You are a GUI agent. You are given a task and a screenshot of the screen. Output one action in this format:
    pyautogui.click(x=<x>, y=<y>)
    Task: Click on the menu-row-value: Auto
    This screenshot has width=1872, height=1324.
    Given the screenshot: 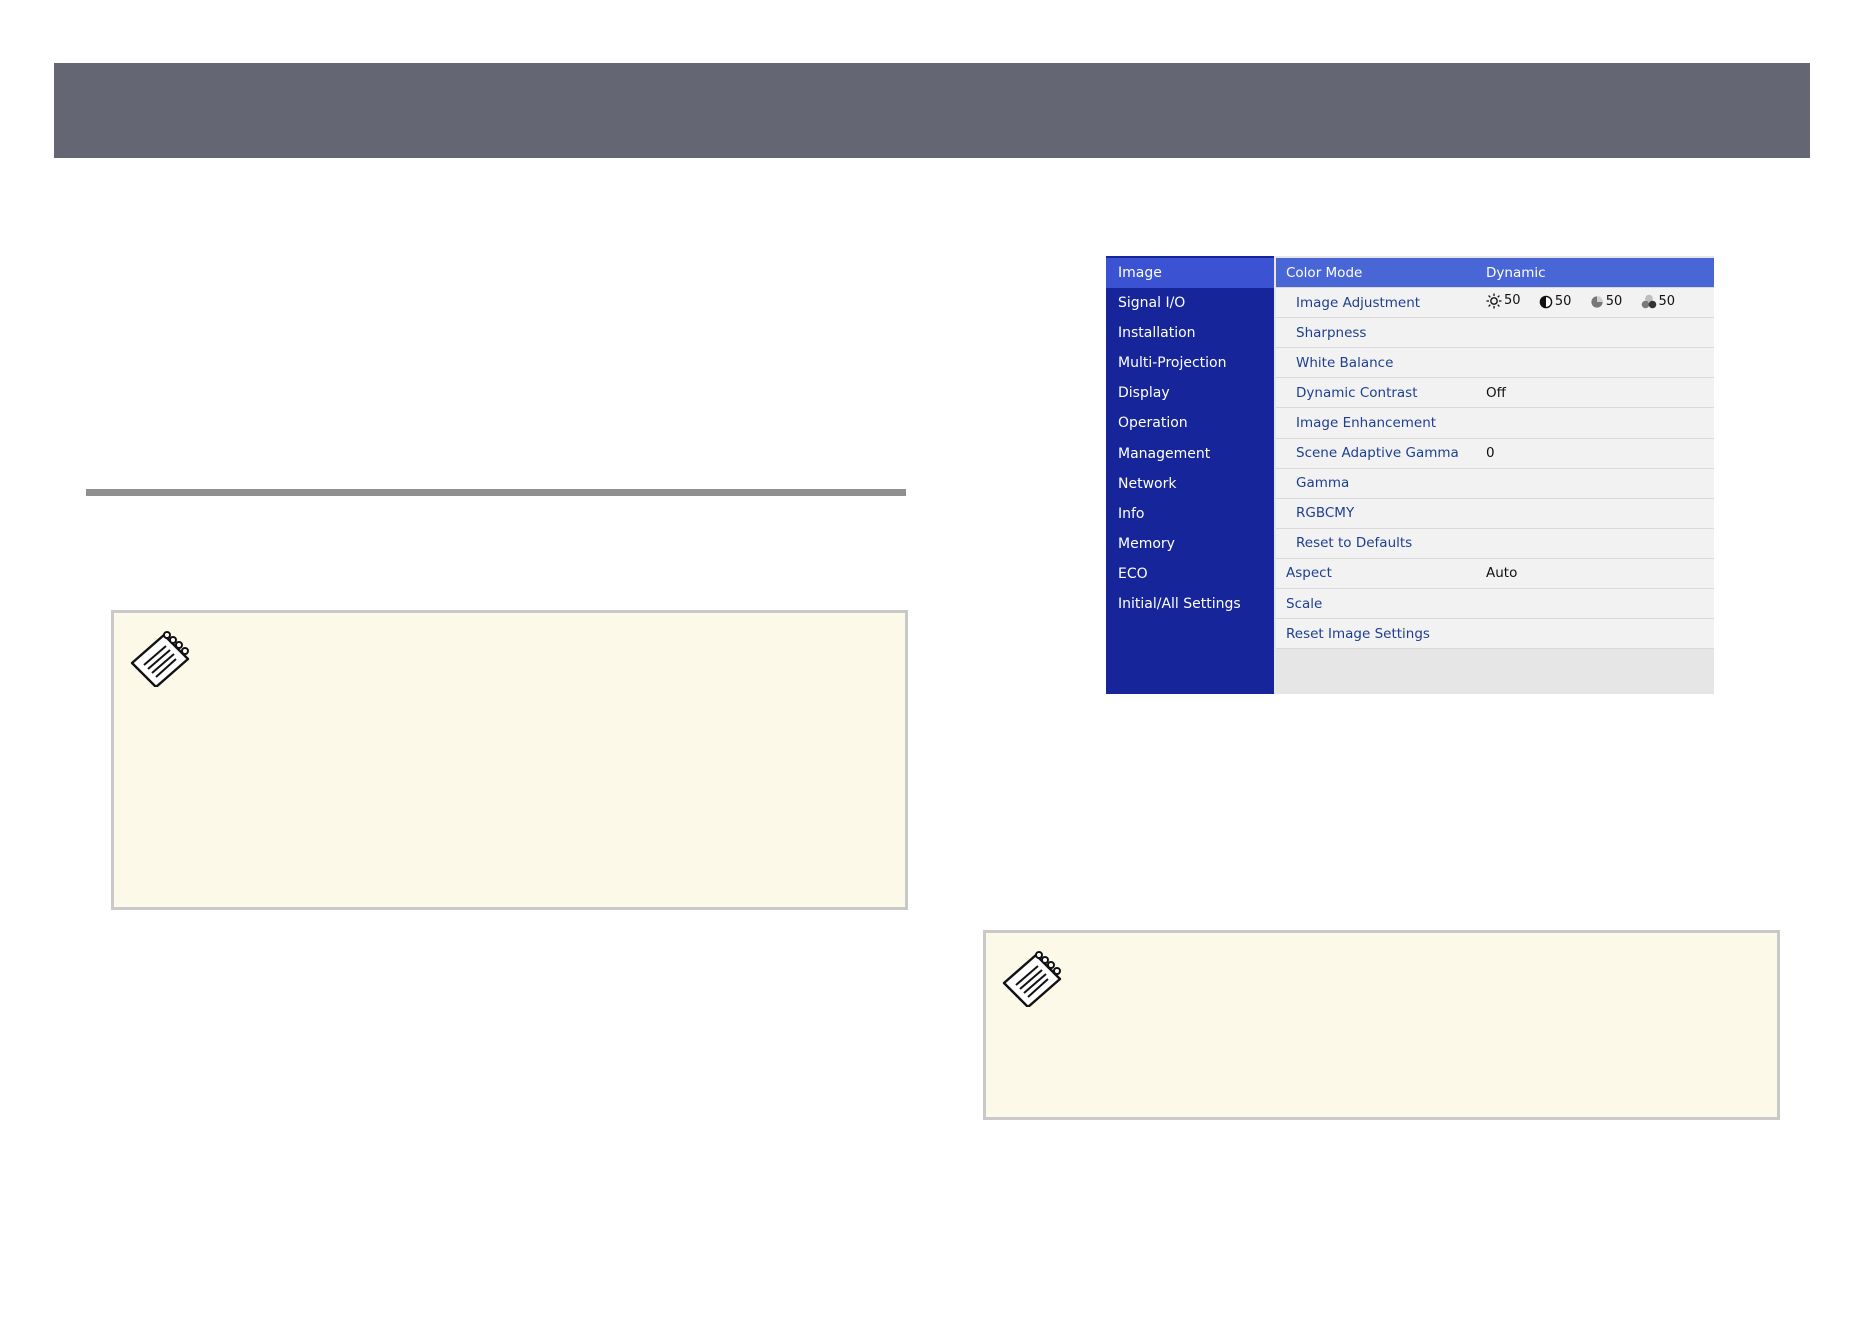 What is the action you would take?
    pyautogui.click(x=1502, y=573)
    